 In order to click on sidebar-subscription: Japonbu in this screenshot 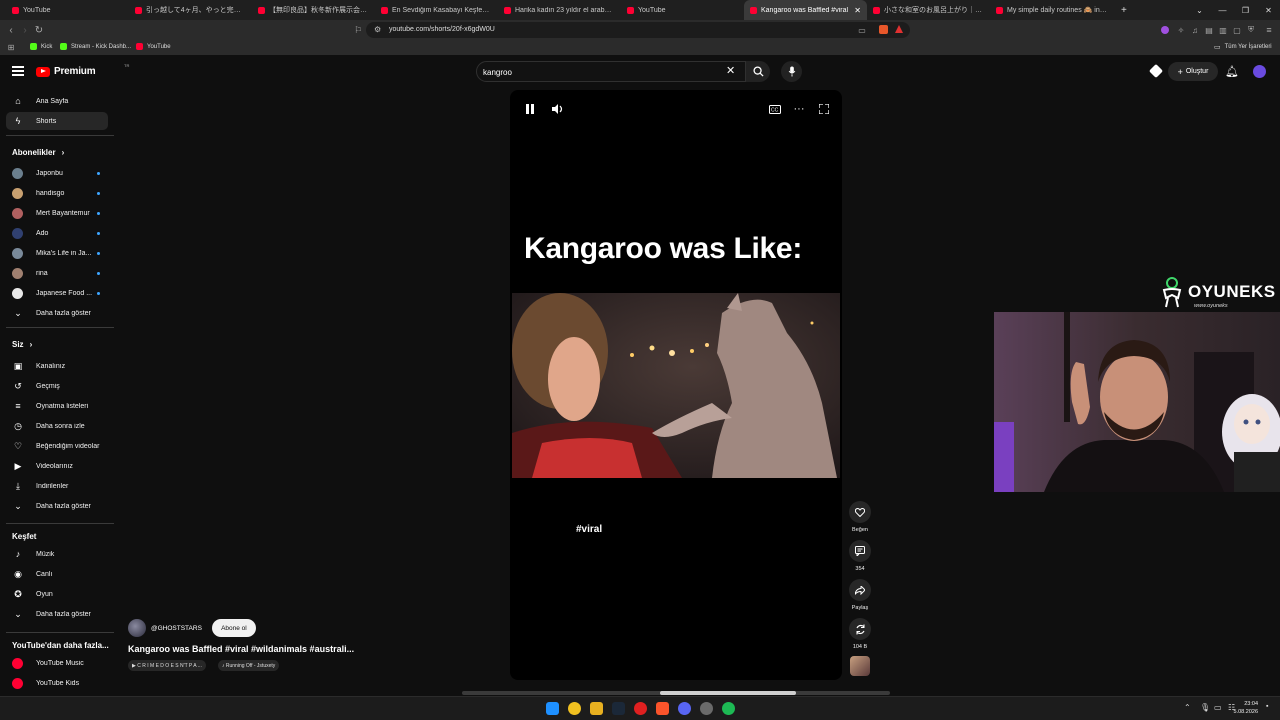, I will do `click(57, 173)`.